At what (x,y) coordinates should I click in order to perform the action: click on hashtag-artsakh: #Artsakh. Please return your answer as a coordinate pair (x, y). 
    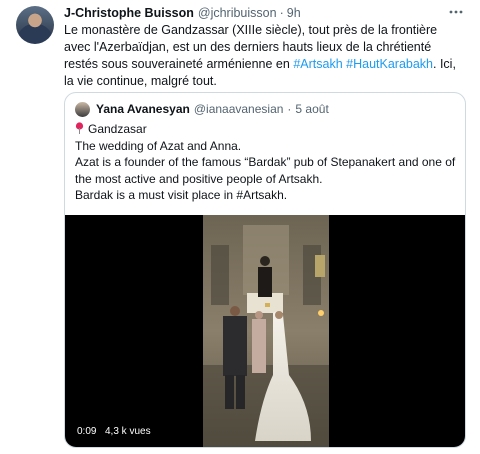
    Looking at the image, I should click on (317, 64).